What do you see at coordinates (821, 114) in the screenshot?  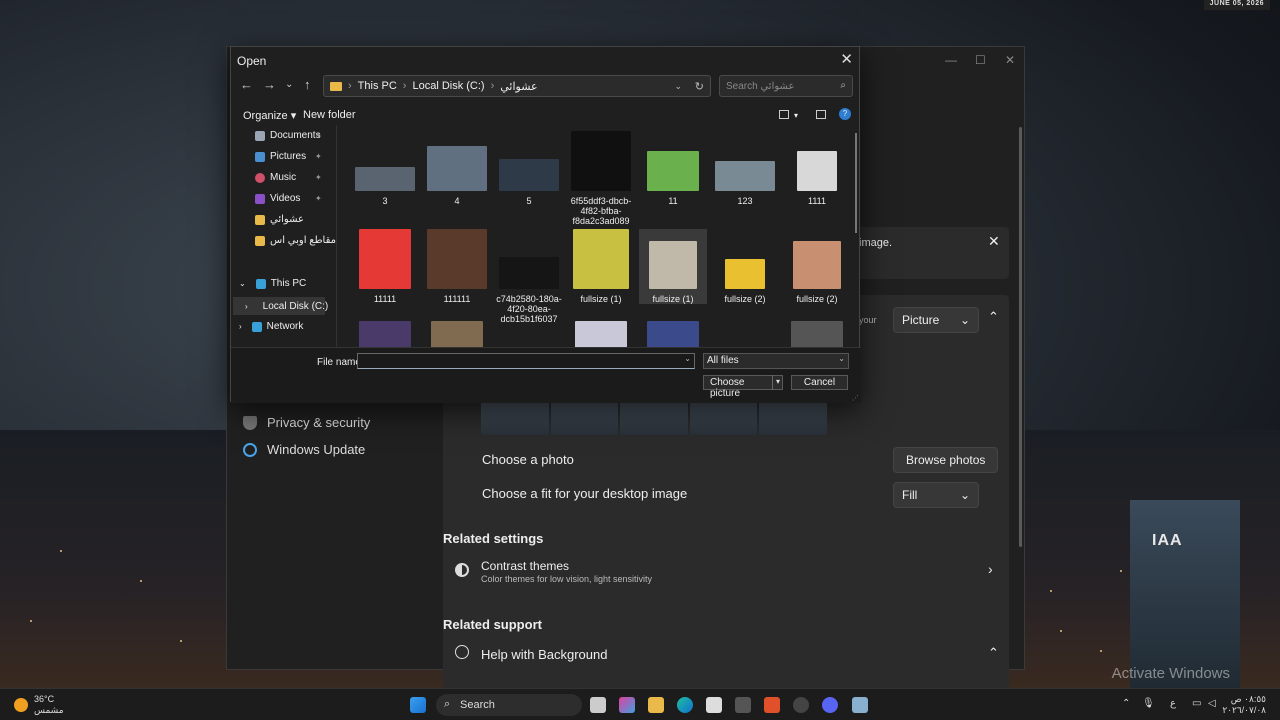 I see `preview-pane-icon` at bounding box center [821, 114].